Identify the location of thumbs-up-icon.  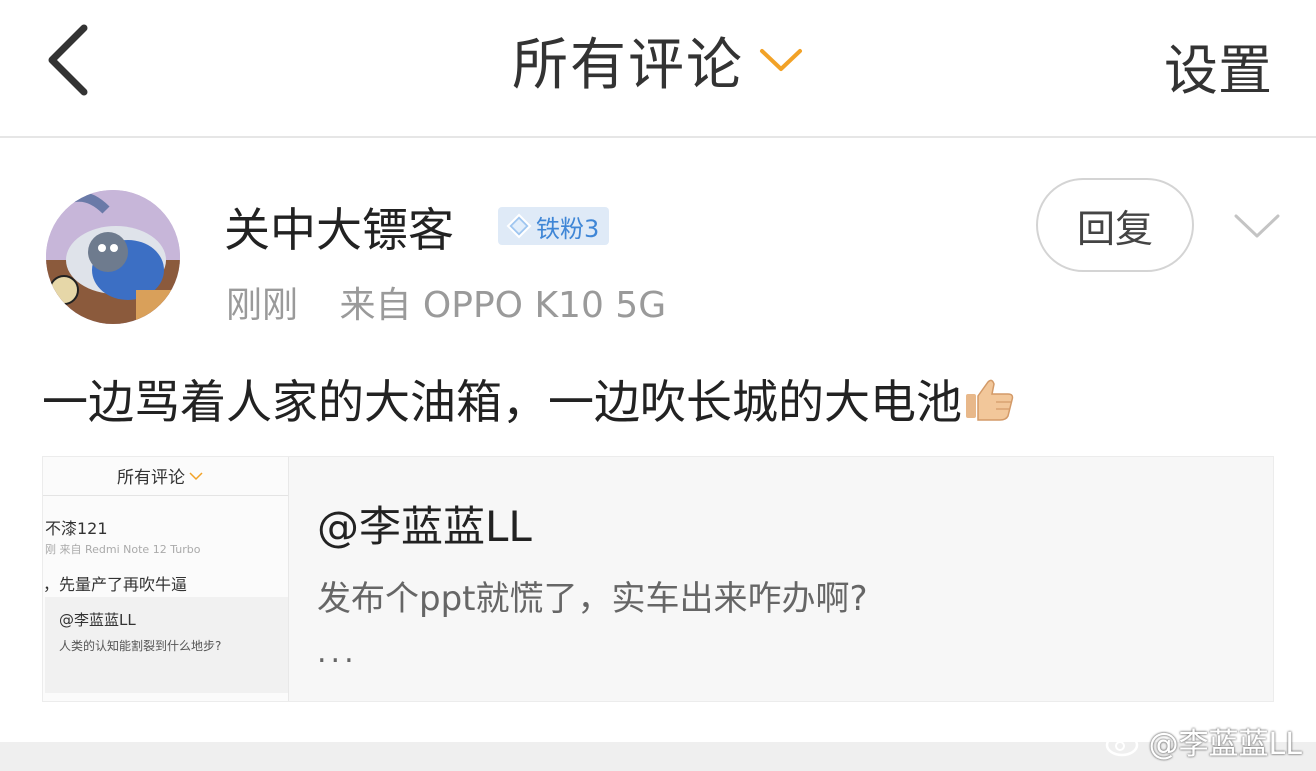
(990, 400).